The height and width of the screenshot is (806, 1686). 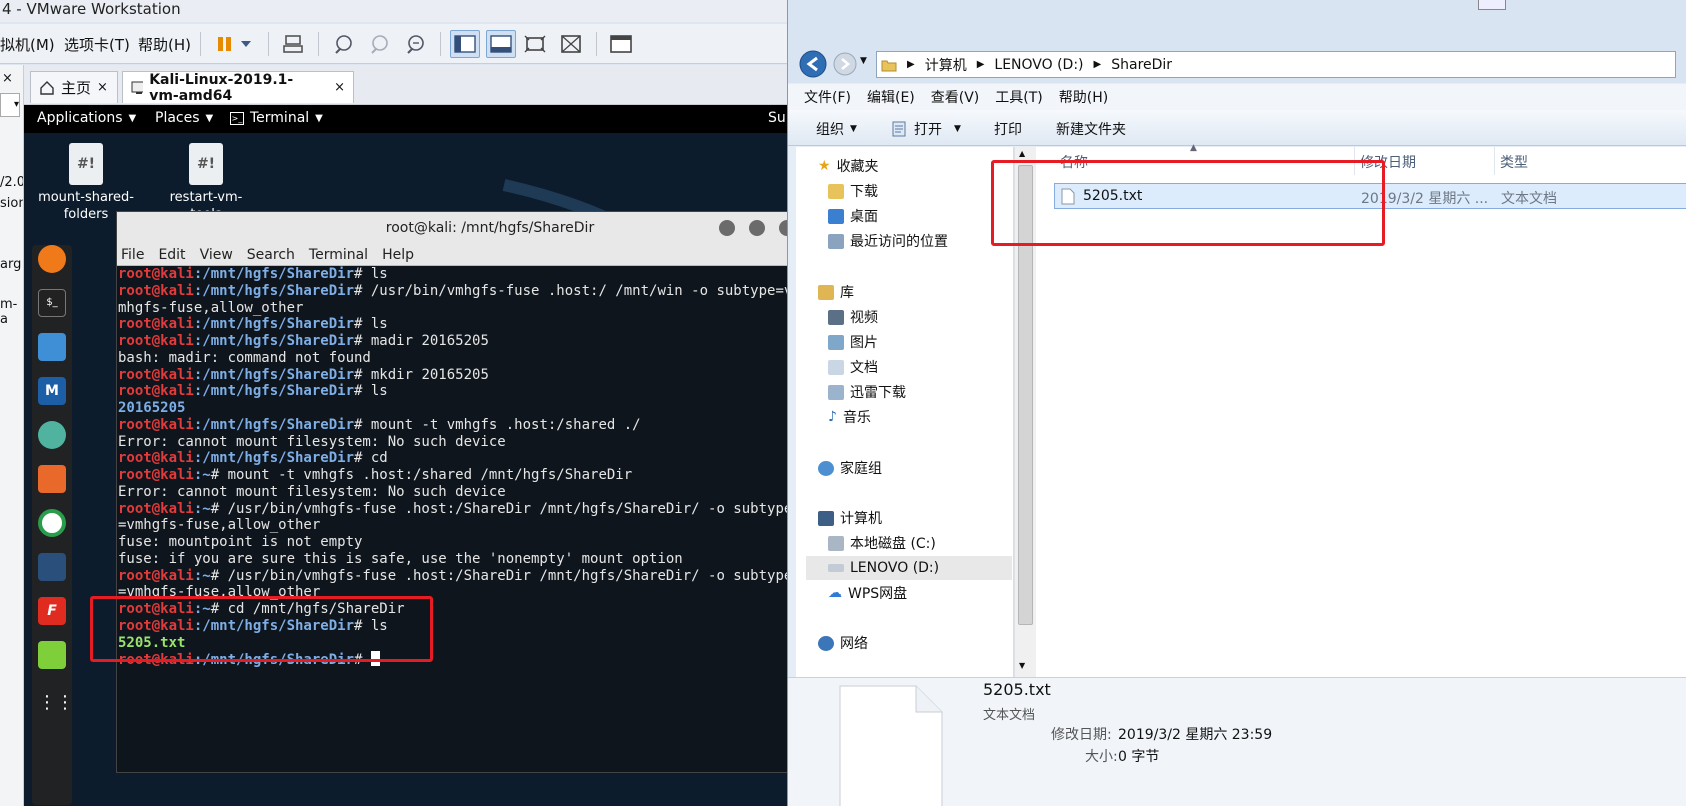 I want to click on nav-computer: 计算机, so click(x=850, y=518).